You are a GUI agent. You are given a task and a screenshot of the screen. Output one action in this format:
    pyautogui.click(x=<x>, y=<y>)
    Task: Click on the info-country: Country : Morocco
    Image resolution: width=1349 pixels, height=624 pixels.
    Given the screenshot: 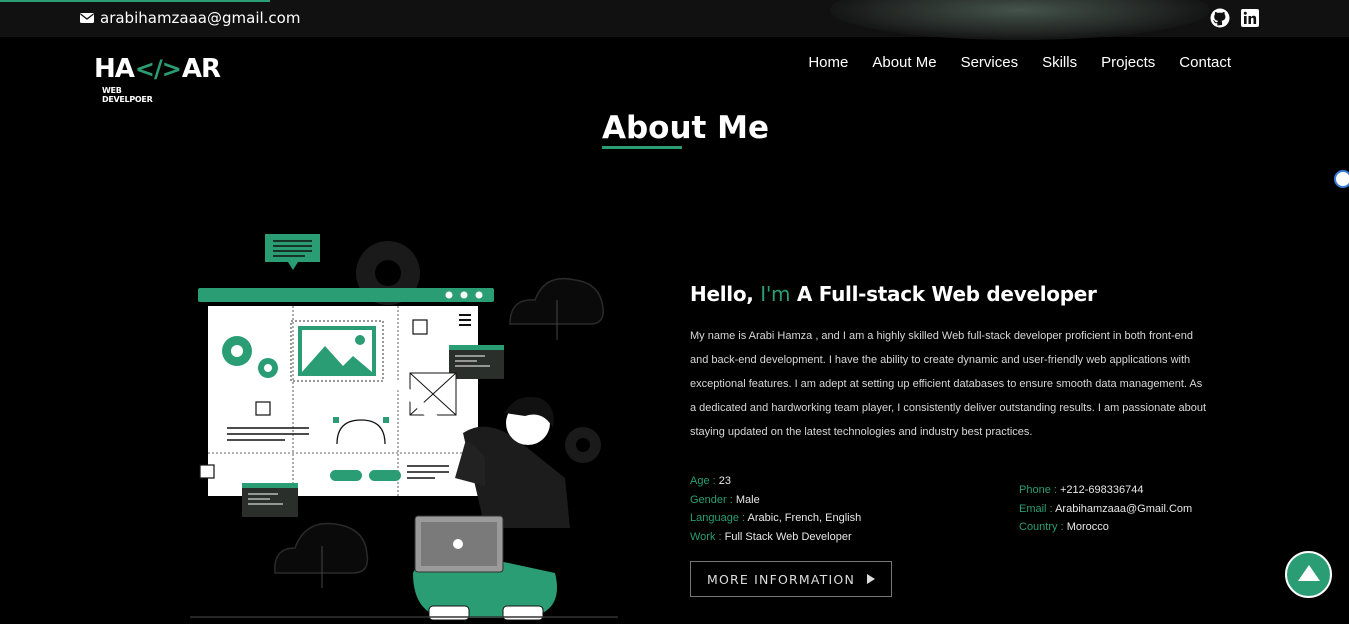 What is the action you would take?
    pyautogui.click(x=1064, y=527)
    